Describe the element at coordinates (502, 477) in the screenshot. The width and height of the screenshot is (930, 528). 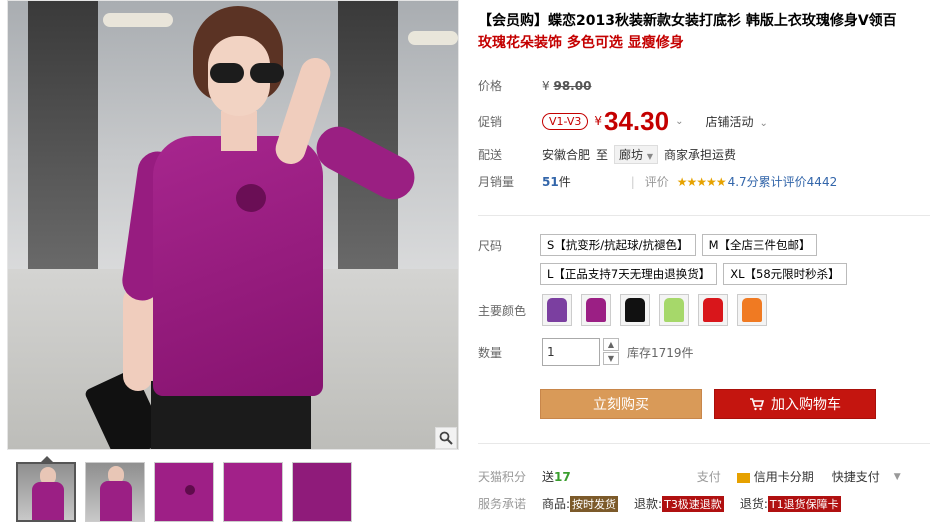
I see `tmall-points-label: 天猫积分` at that location.